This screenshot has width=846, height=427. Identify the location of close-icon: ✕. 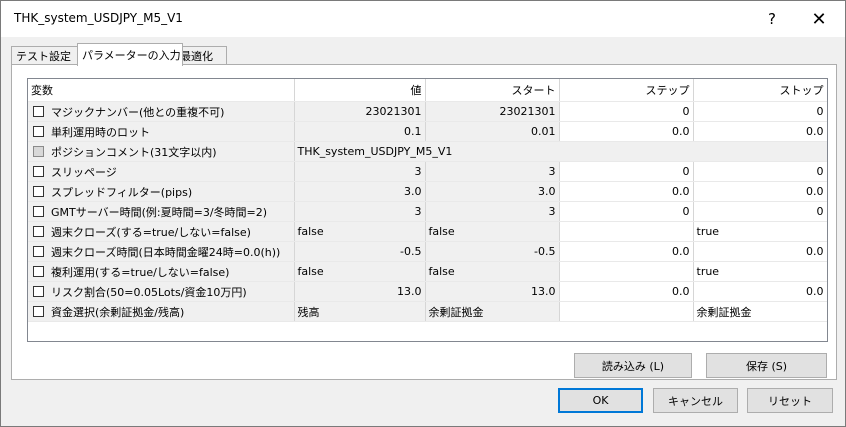
(819, 19).